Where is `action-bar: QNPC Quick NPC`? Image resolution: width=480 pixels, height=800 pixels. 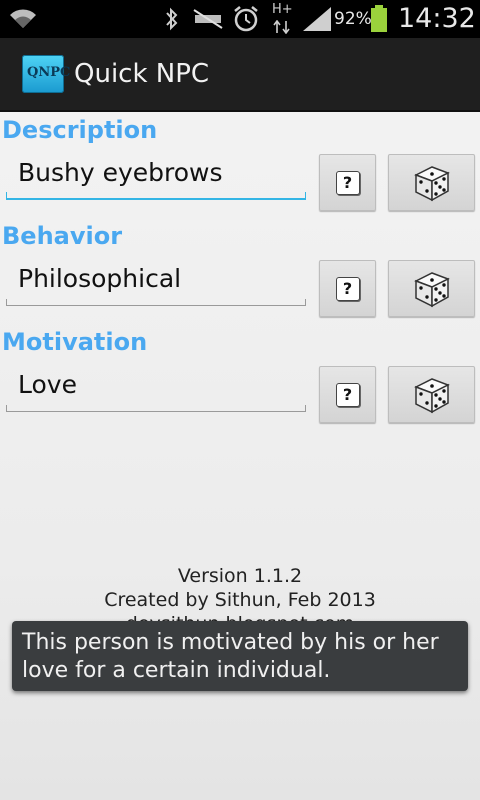
action-bar: QNPC Quick NPC is located at coordinates (240, 75).